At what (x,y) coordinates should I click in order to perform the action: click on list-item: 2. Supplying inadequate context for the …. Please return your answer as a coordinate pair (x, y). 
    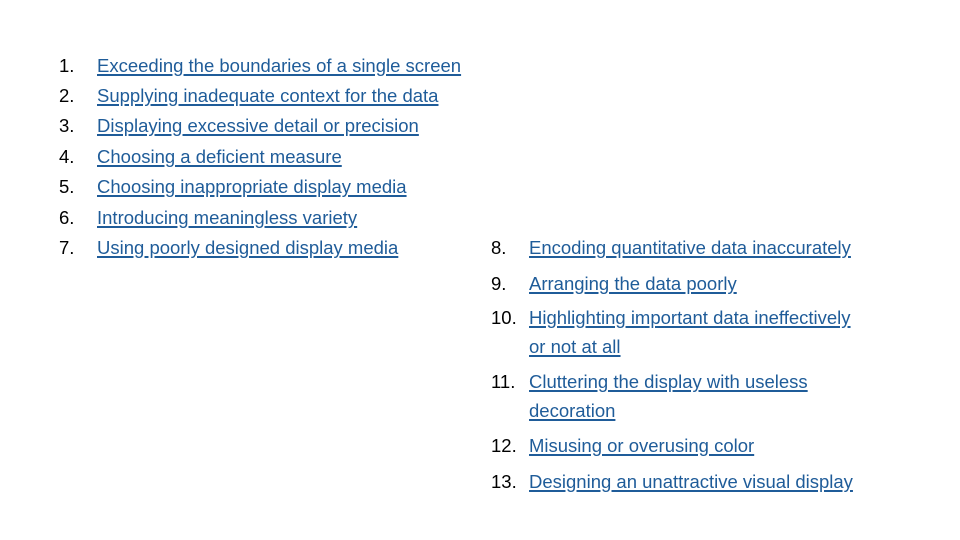
    Looking at the image, I should click on (248, 95).